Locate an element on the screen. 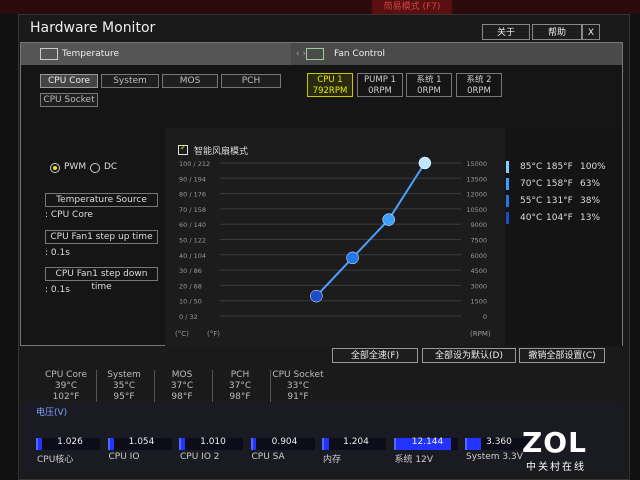  temp-name: CPU Core is located at coordinates (66, 375).